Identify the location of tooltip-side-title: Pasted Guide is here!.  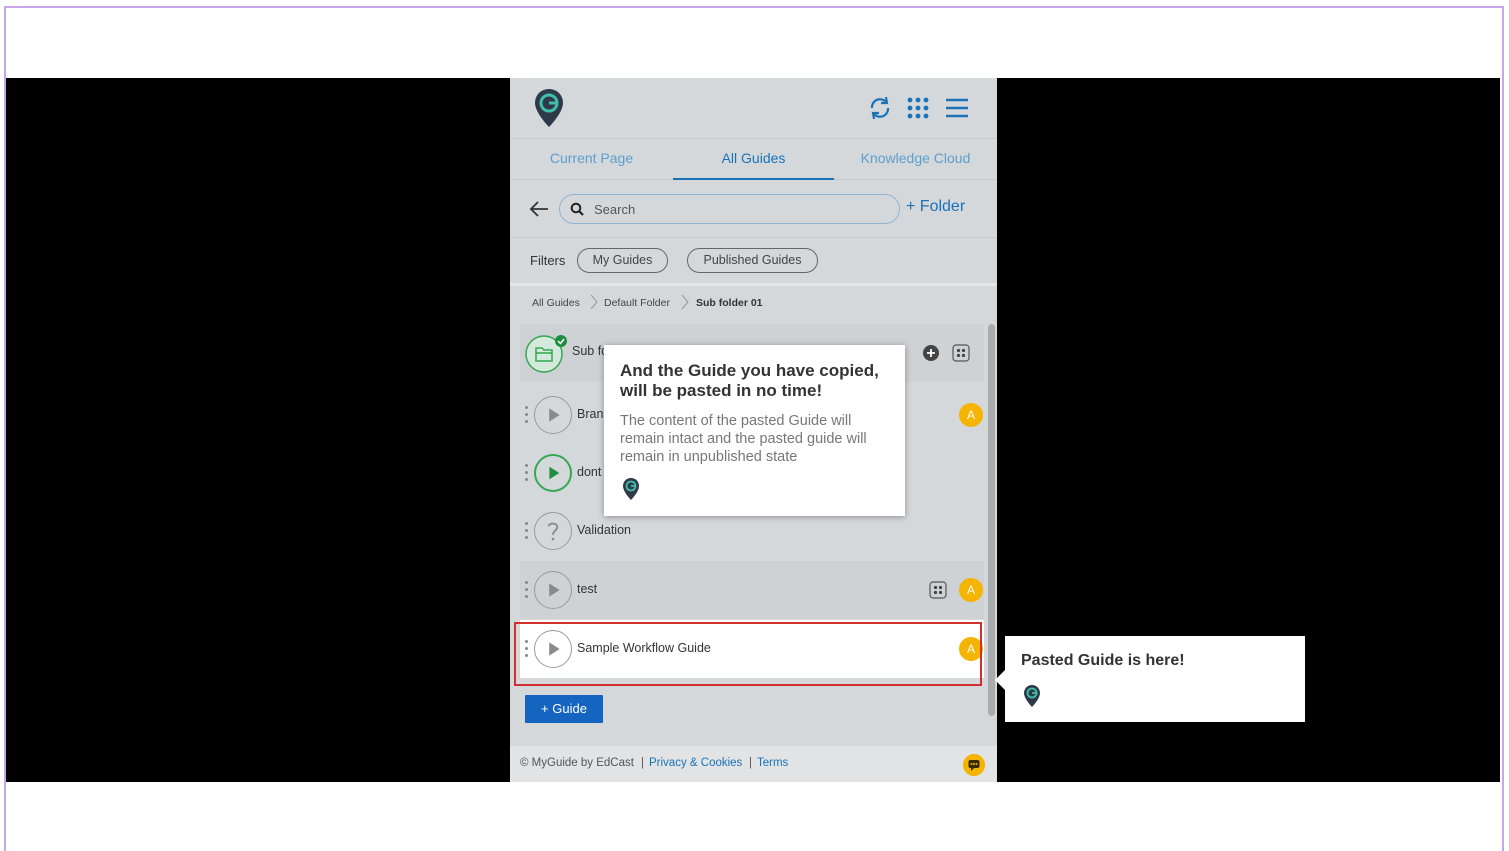
(1103, 660).